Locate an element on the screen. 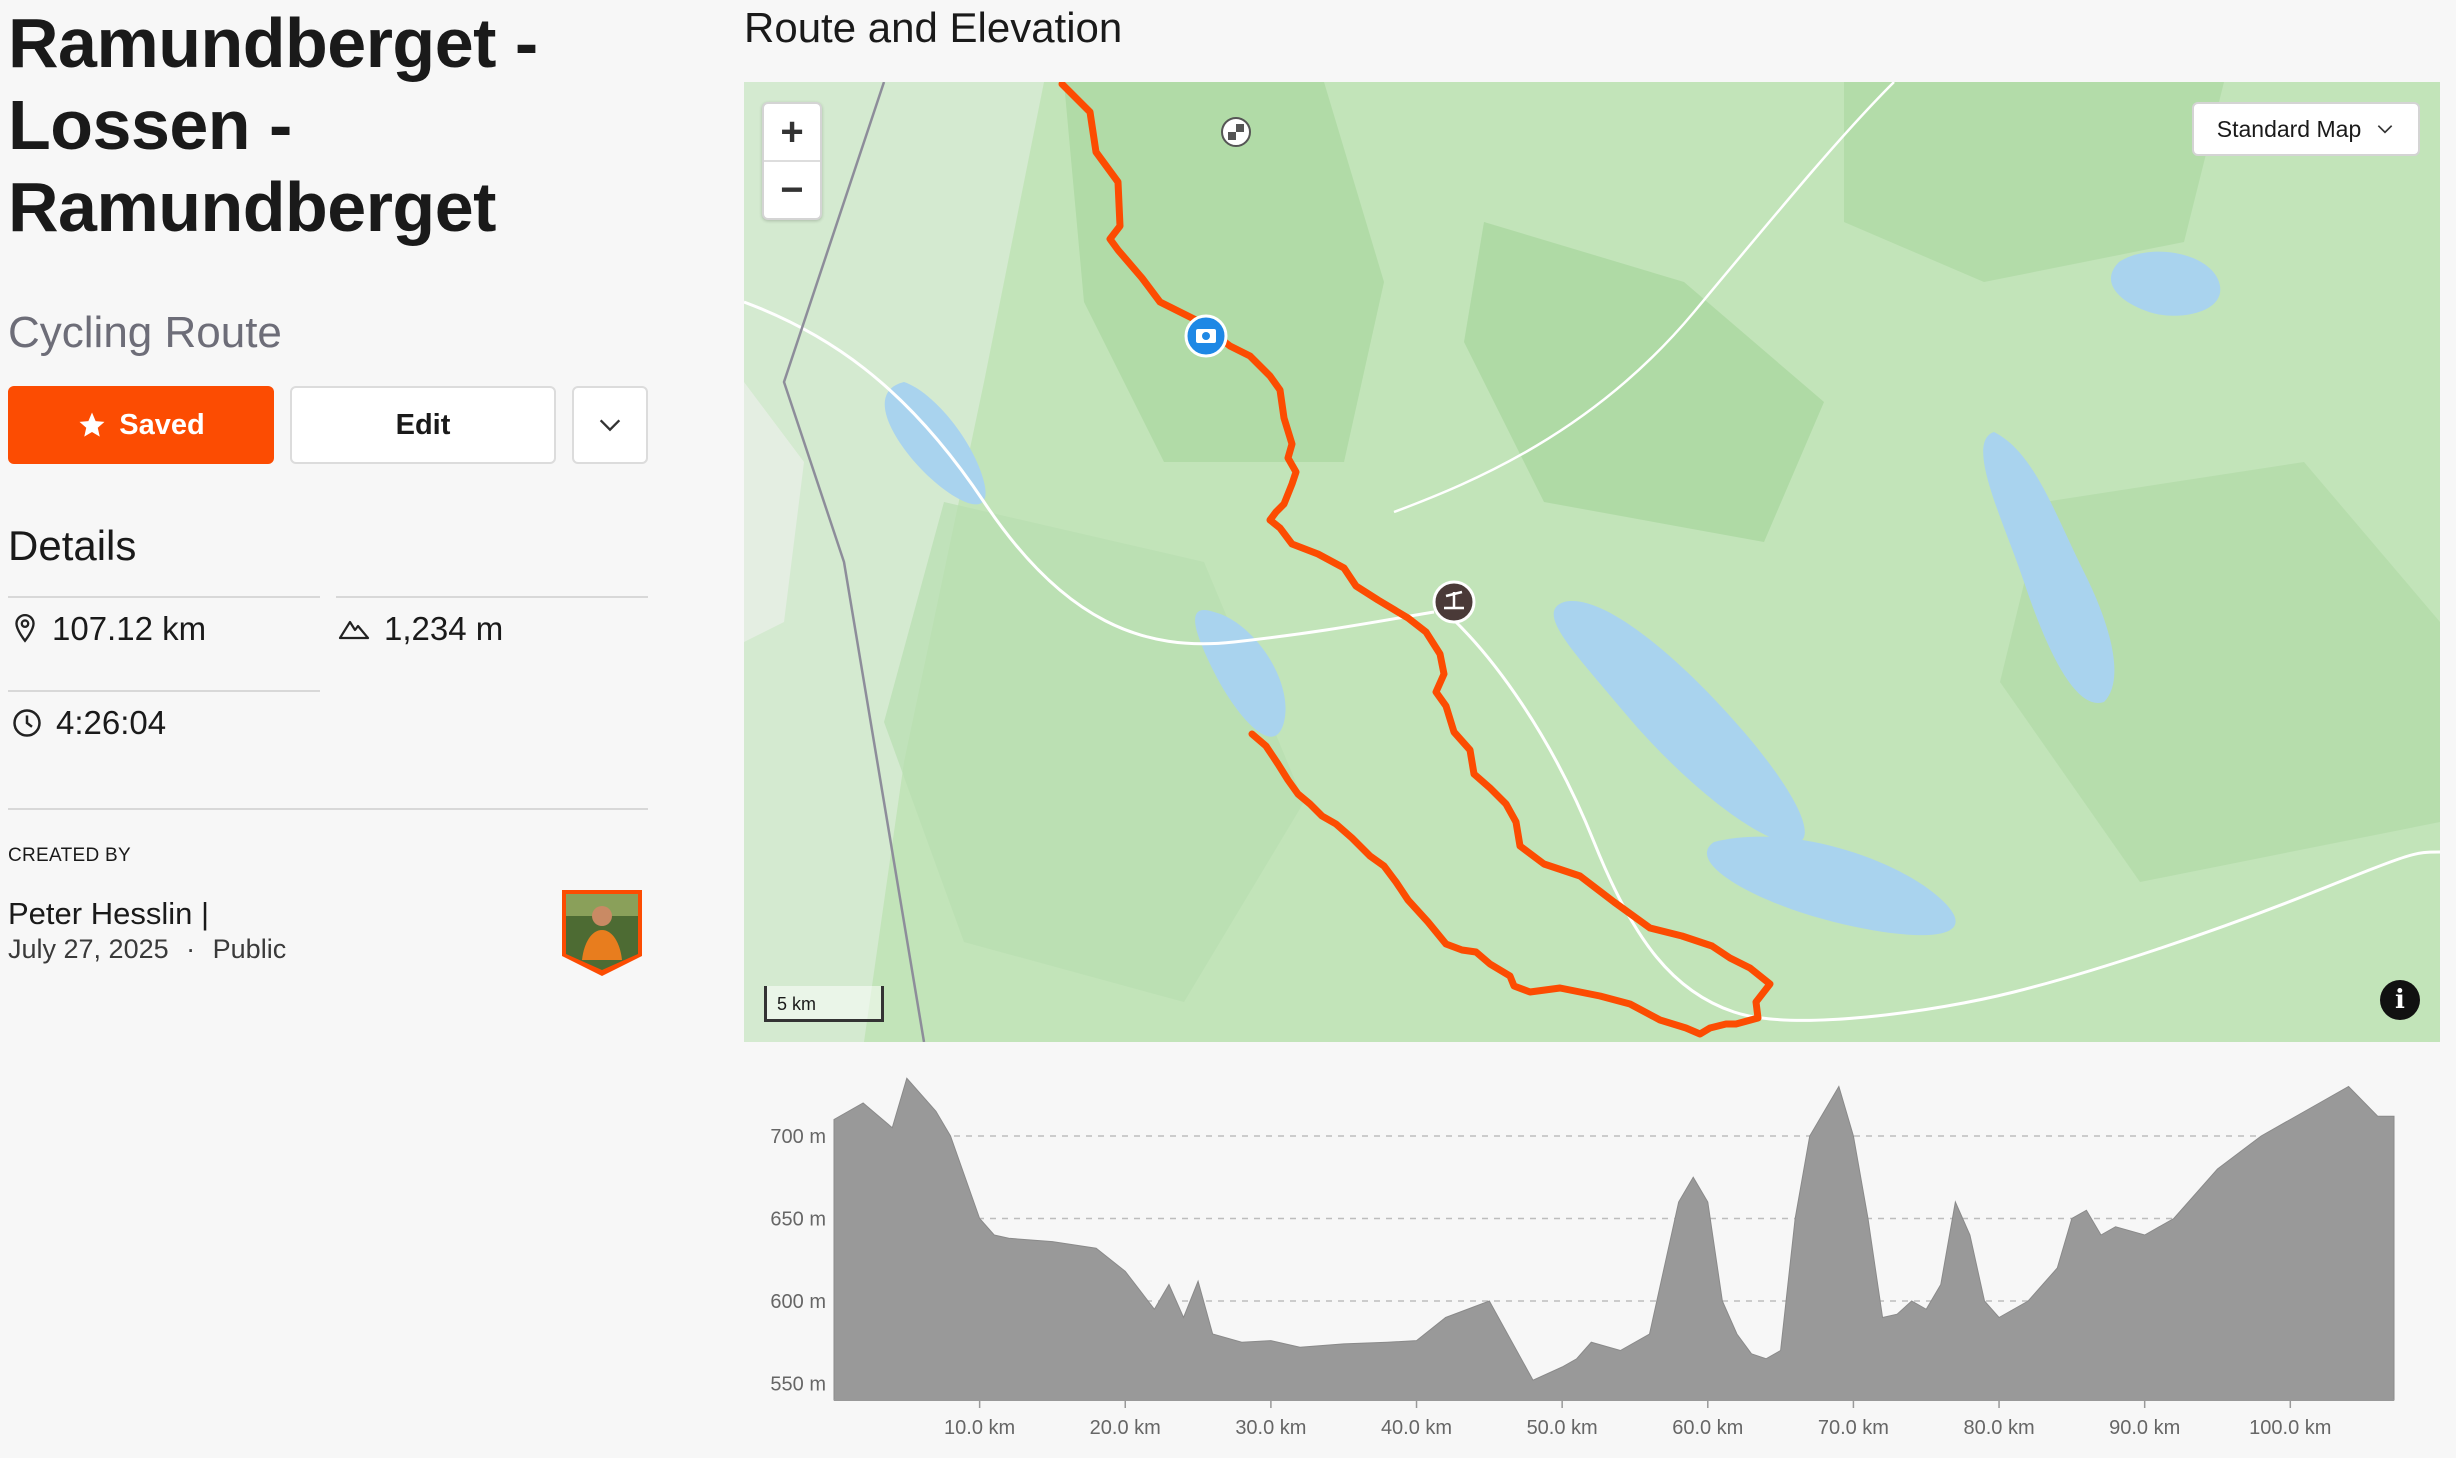 The width and height of the screenshot is (2456, 1458). saved-button: Saved is located at coordinates (141, 425).